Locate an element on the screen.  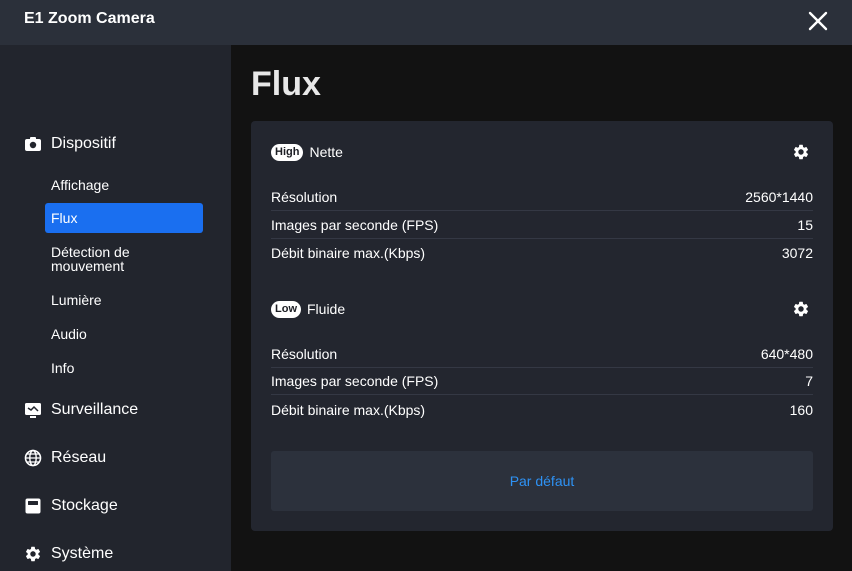
table-row: Débit binaire max.(Kbps) 160 is located at coordinates (542, 409).